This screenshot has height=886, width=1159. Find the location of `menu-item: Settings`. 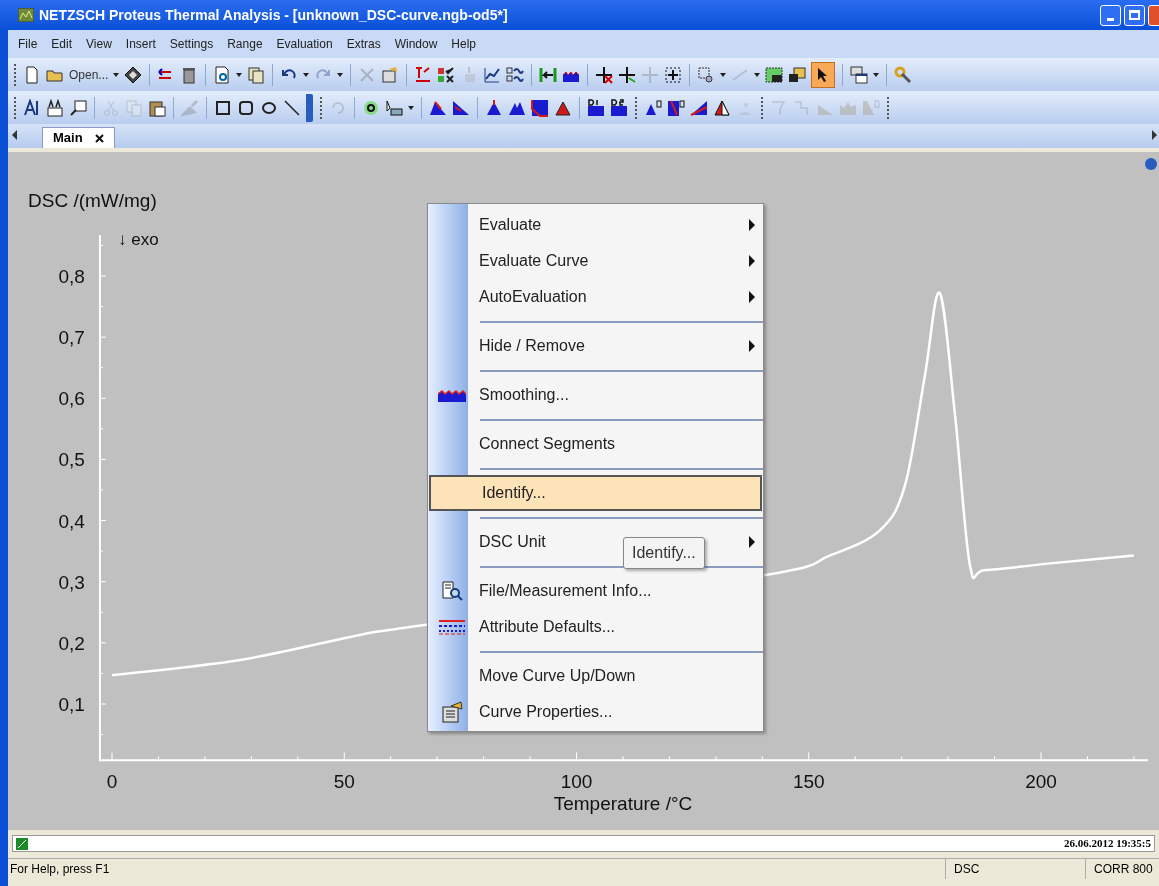

menu-item: Settings is located at coordinates (191, 44).